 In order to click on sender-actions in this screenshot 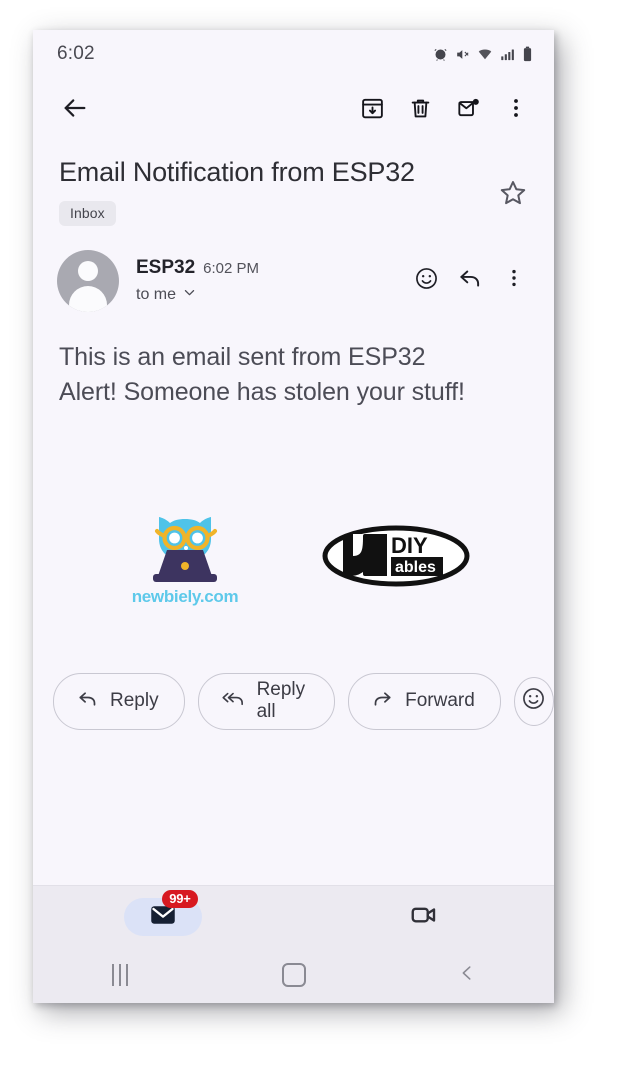, I will do `click(470, 281)`.